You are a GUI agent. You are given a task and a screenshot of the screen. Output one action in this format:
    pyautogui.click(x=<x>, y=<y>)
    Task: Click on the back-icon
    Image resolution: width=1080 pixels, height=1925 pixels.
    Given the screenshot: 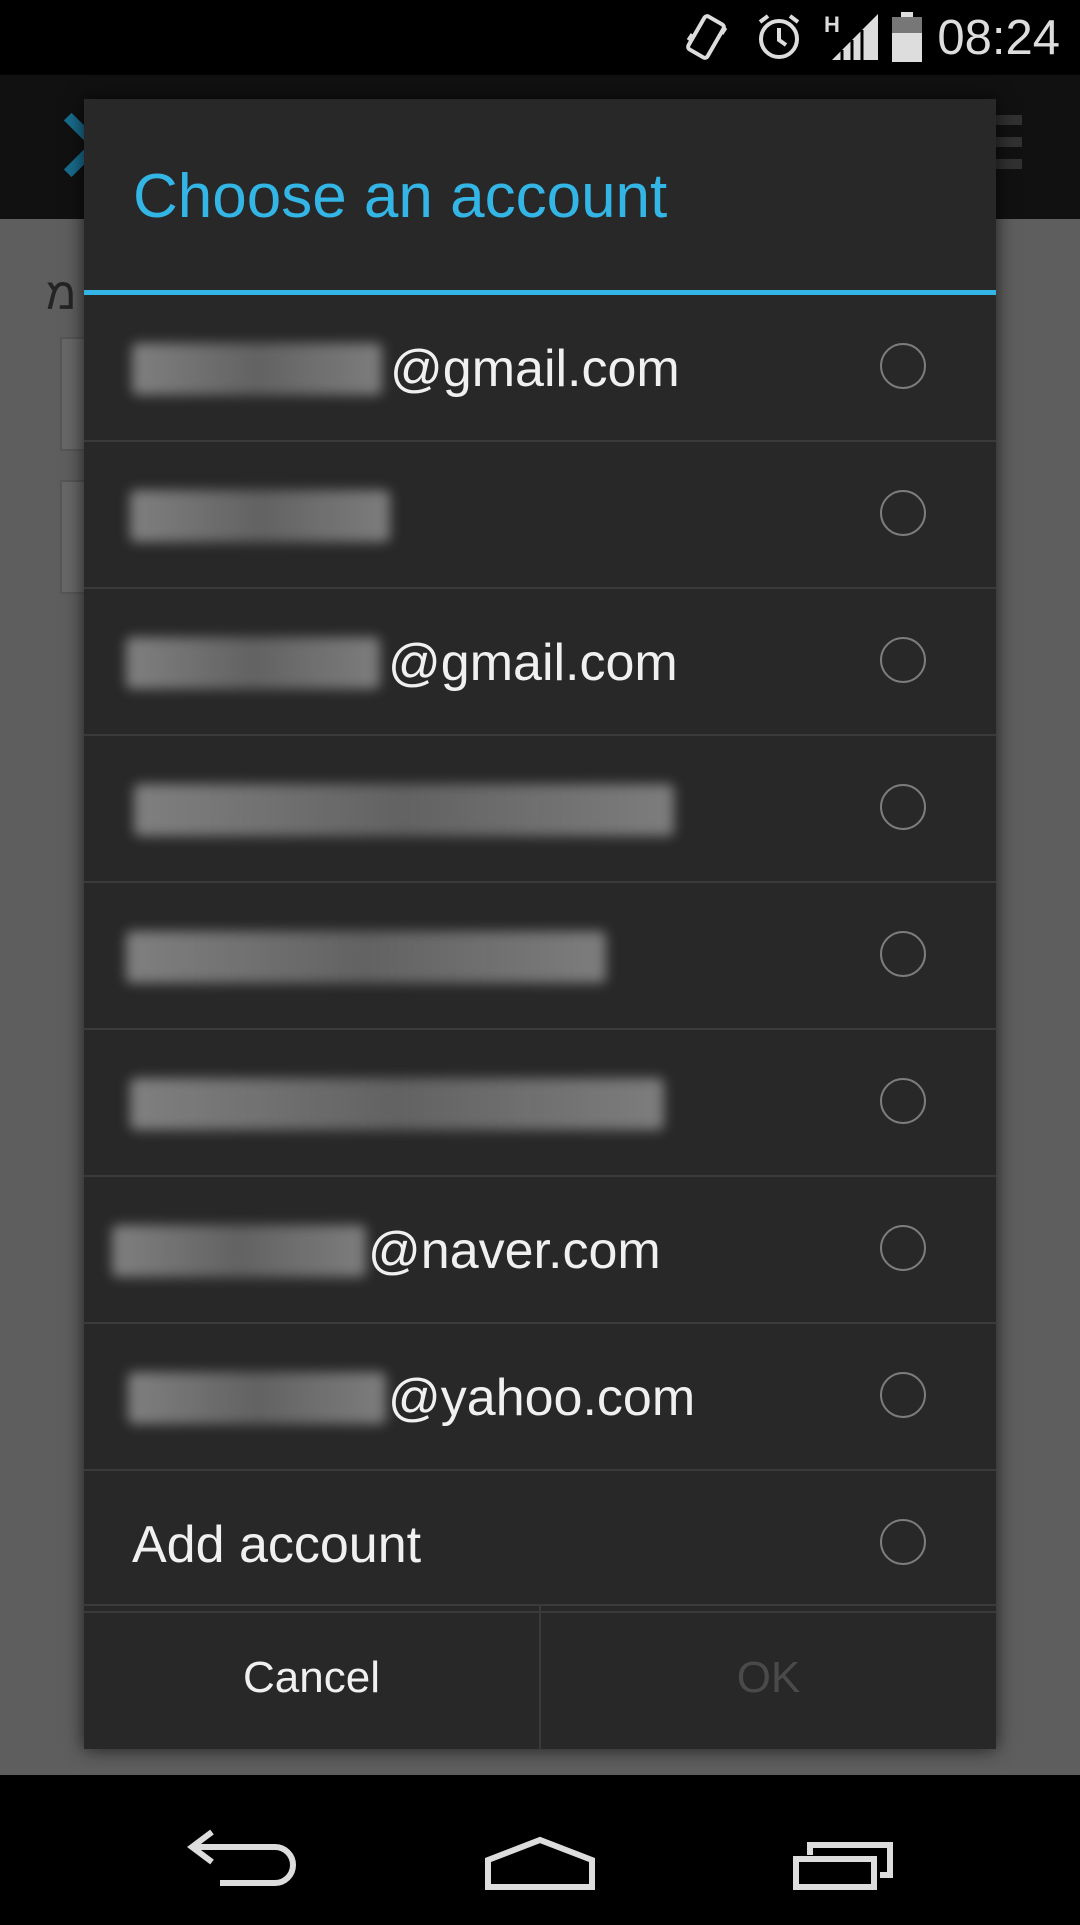 What is the action you would take?
    pyautogui.click(x=241, y=1857)
    